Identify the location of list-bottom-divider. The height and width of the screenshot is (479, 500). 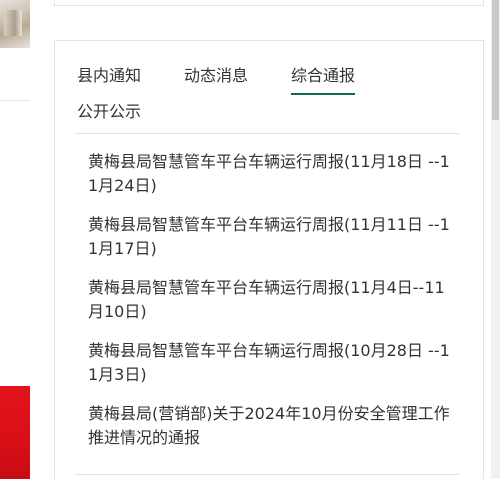
(267, 474).